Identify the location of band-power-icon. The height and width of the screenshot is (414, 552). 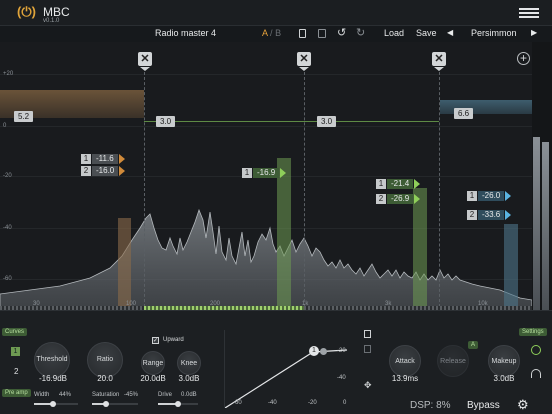
(536, 350).